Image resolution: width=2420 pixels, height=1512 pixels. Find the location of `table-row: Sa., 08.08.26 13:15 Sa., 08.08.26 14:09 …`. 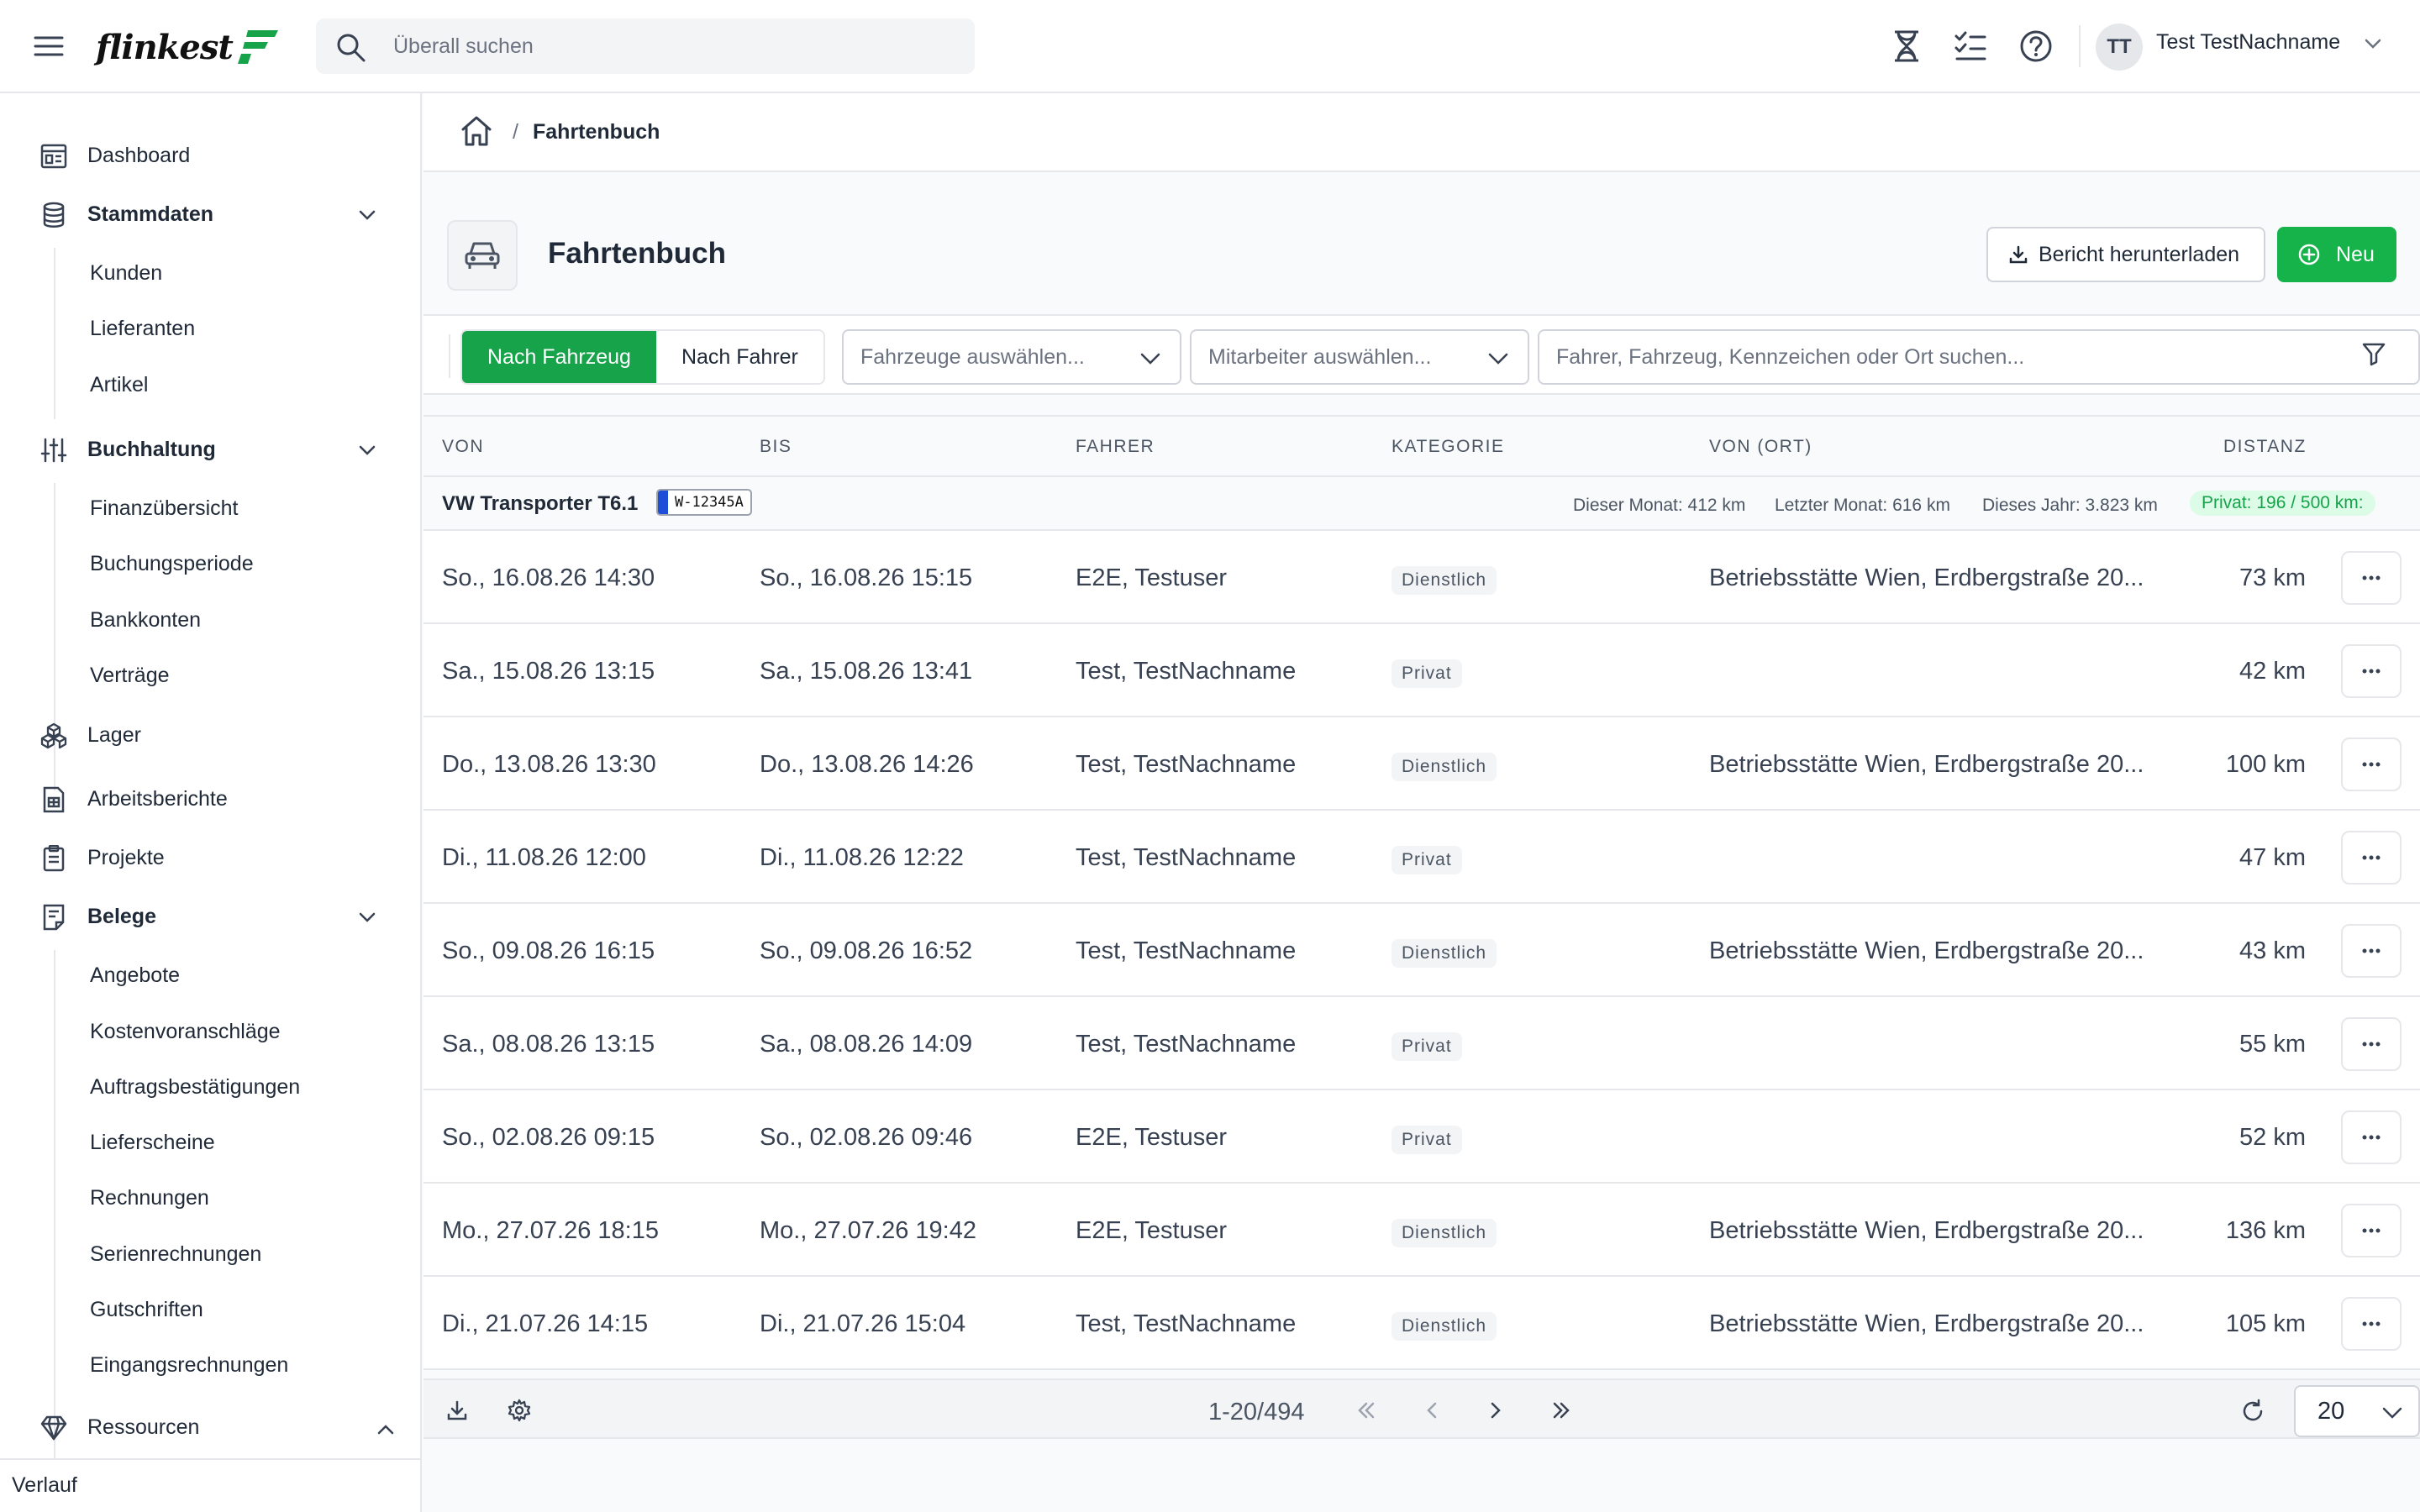

table-row: Sa., 08.08.26 13:15 Sa., 08.08.26 14:09 … is located at coordinates (1422, 1043).